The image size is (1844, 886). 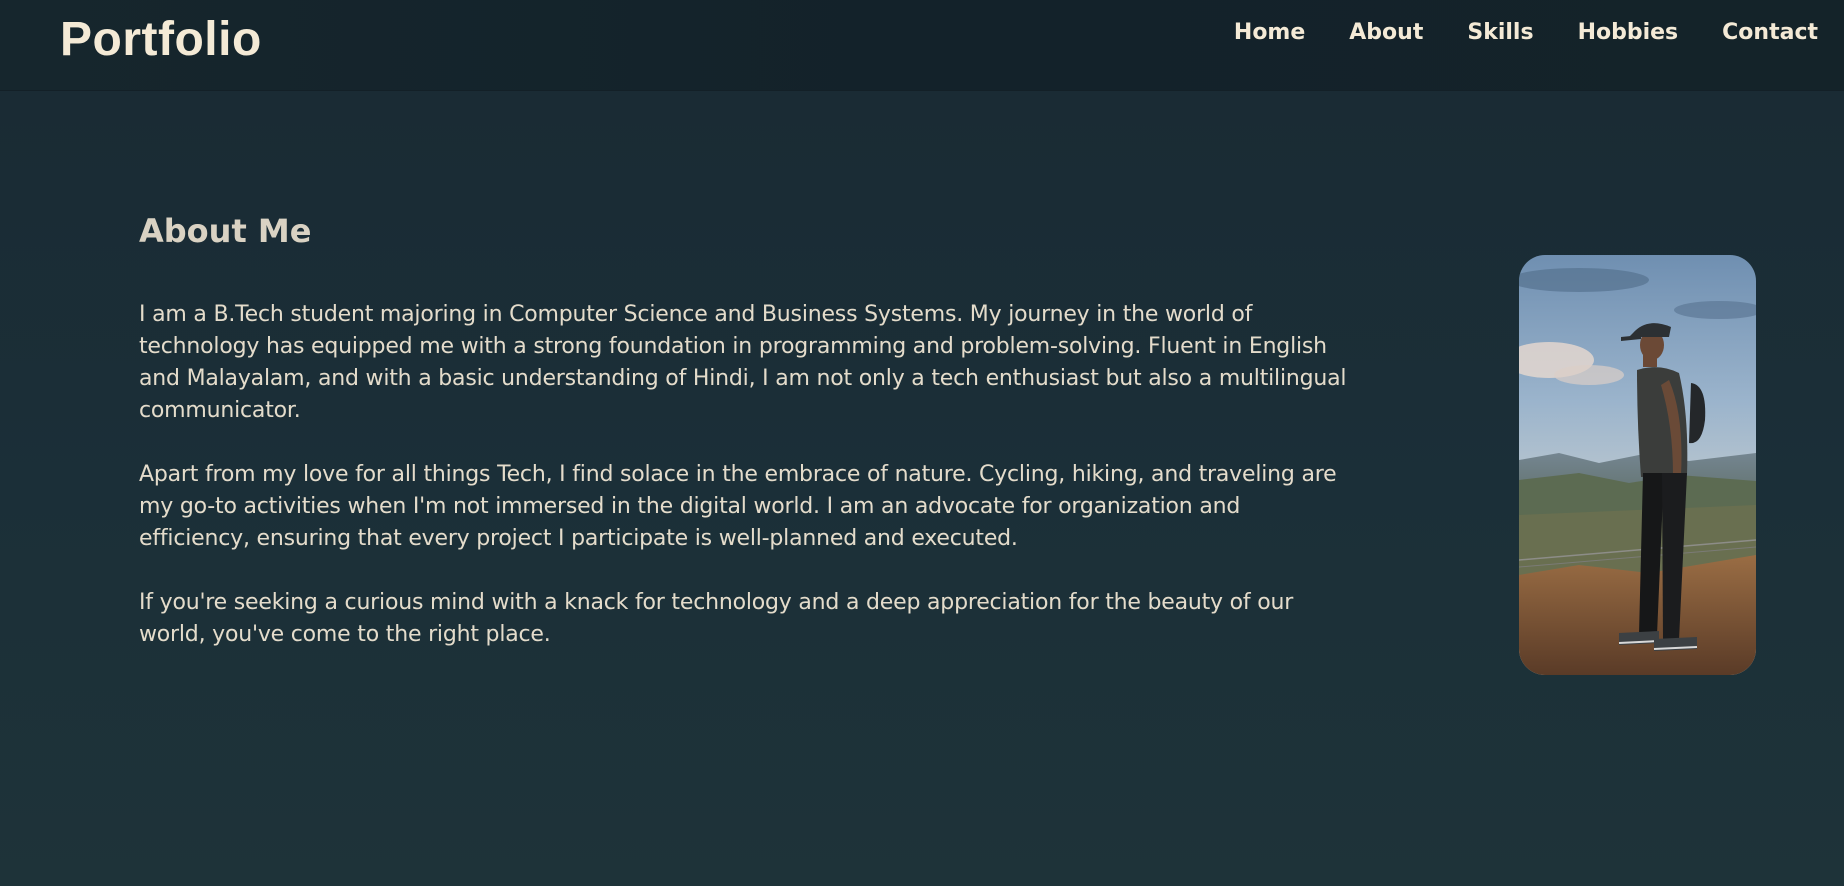 What do you see at coordinates (225, 231) in the screenshot?
I see `about-title: About Me` at bounding box center [225, 231].